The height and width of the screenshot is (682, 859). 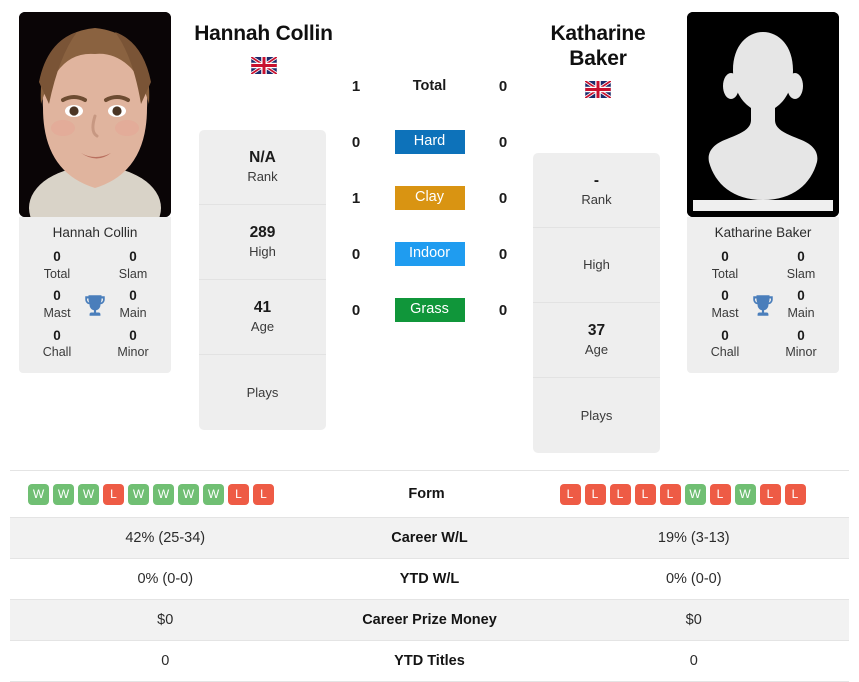 I want to click on surface-row-clay: 1 Clay 0, so click(x=429, y=198).